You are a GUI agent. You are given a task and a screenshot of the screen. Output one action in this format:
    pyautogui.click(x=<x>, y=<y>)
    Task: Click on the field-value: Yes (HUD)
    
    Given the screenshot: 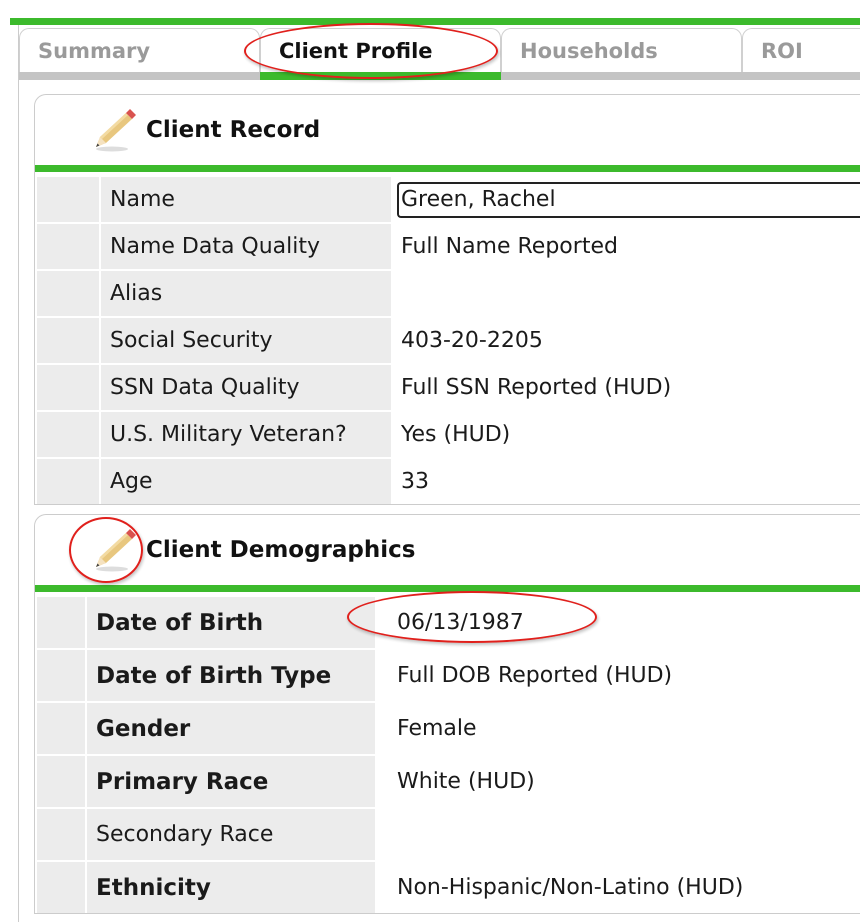 What is the action you would take?
    pyautogui.click(x=455, y=434)
    